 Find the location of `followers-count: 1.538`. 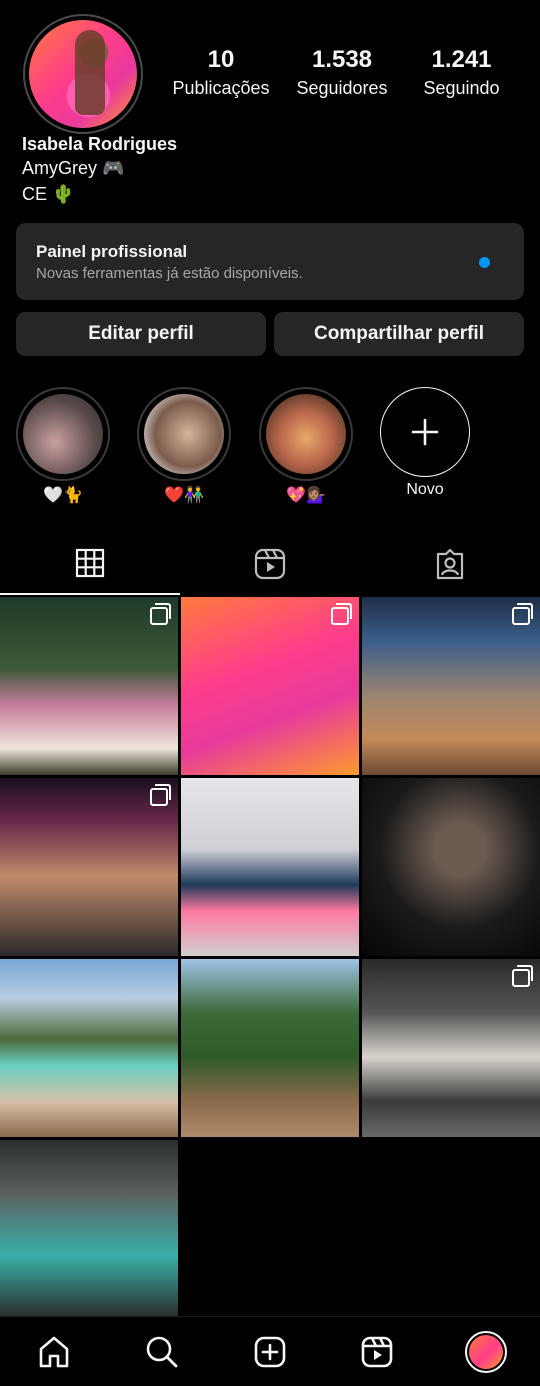

followers-count: 1.538 is located at coordinates (342, 59).